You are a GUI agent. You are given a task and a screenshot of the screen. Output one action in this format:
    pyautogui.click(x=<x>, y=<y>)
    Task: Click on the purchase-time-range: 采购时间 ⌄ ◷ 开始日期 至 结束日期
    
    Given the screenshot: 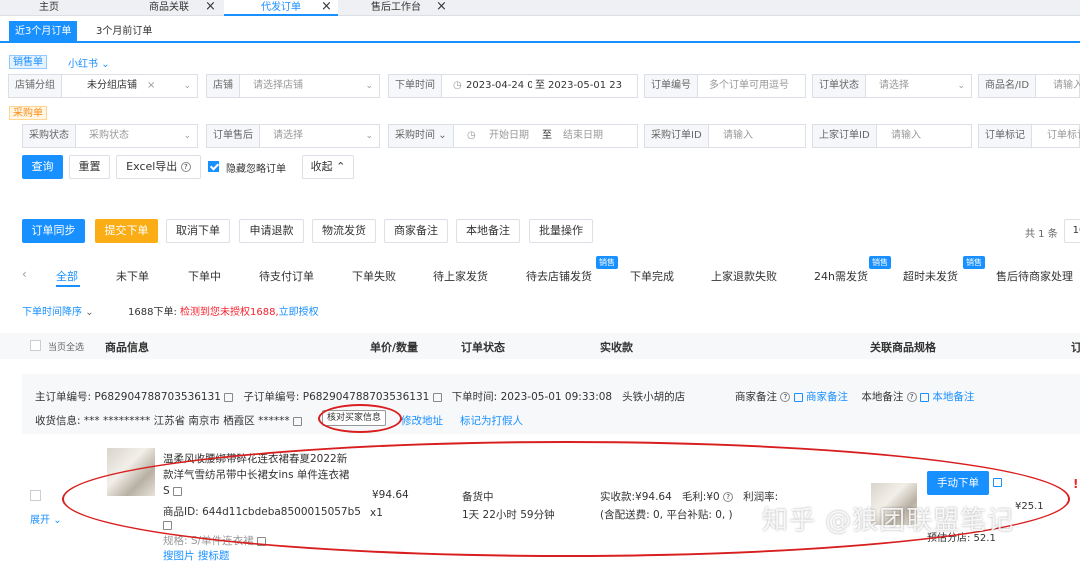 What is the action you would take?
    pyautogui.click(x=513, y=136)
    